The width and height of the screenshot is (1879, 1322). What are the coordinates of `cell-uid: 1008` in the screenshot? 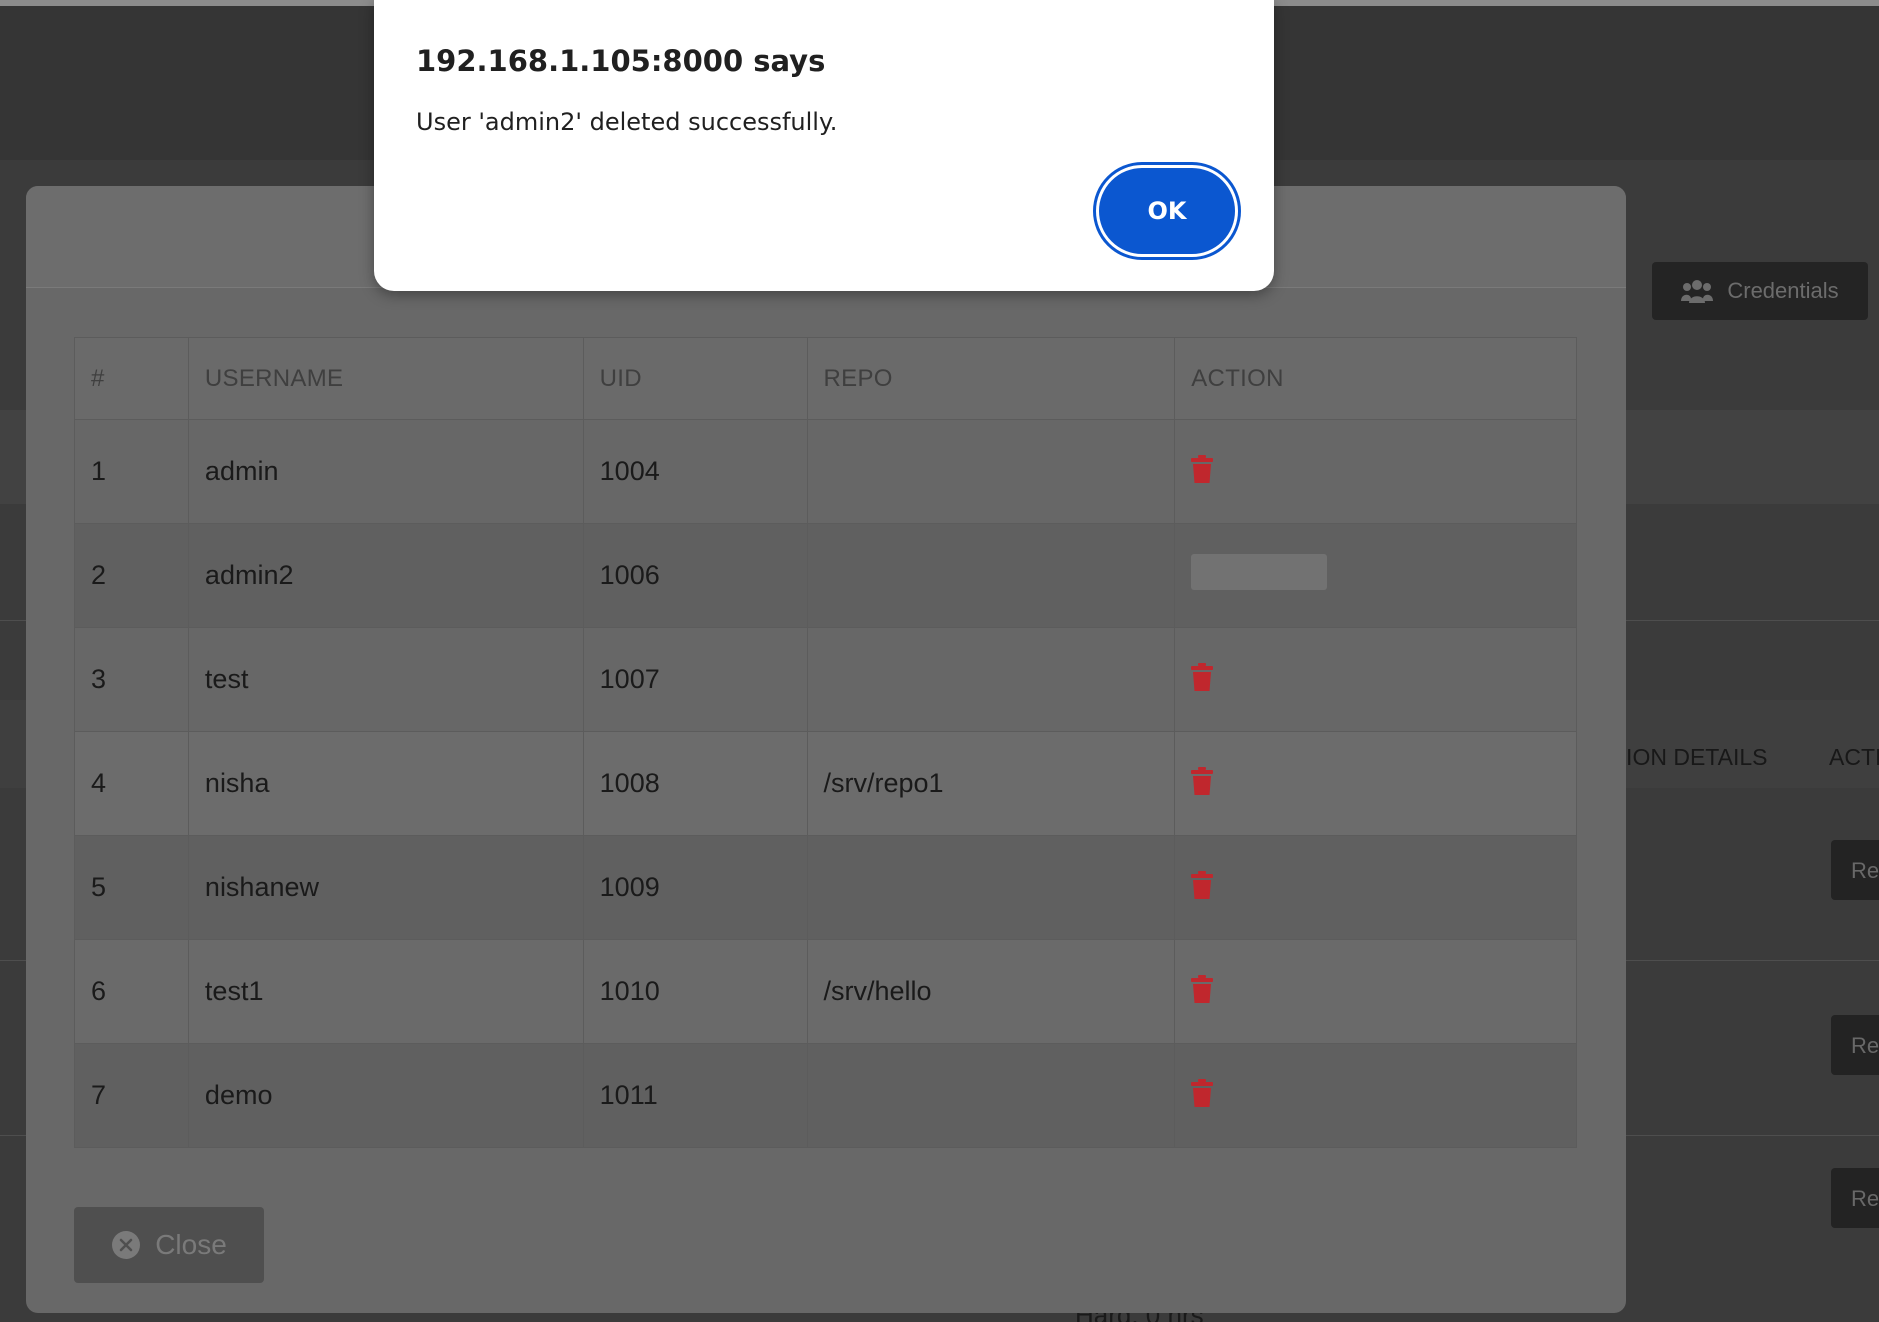 It's located at (695, 783).